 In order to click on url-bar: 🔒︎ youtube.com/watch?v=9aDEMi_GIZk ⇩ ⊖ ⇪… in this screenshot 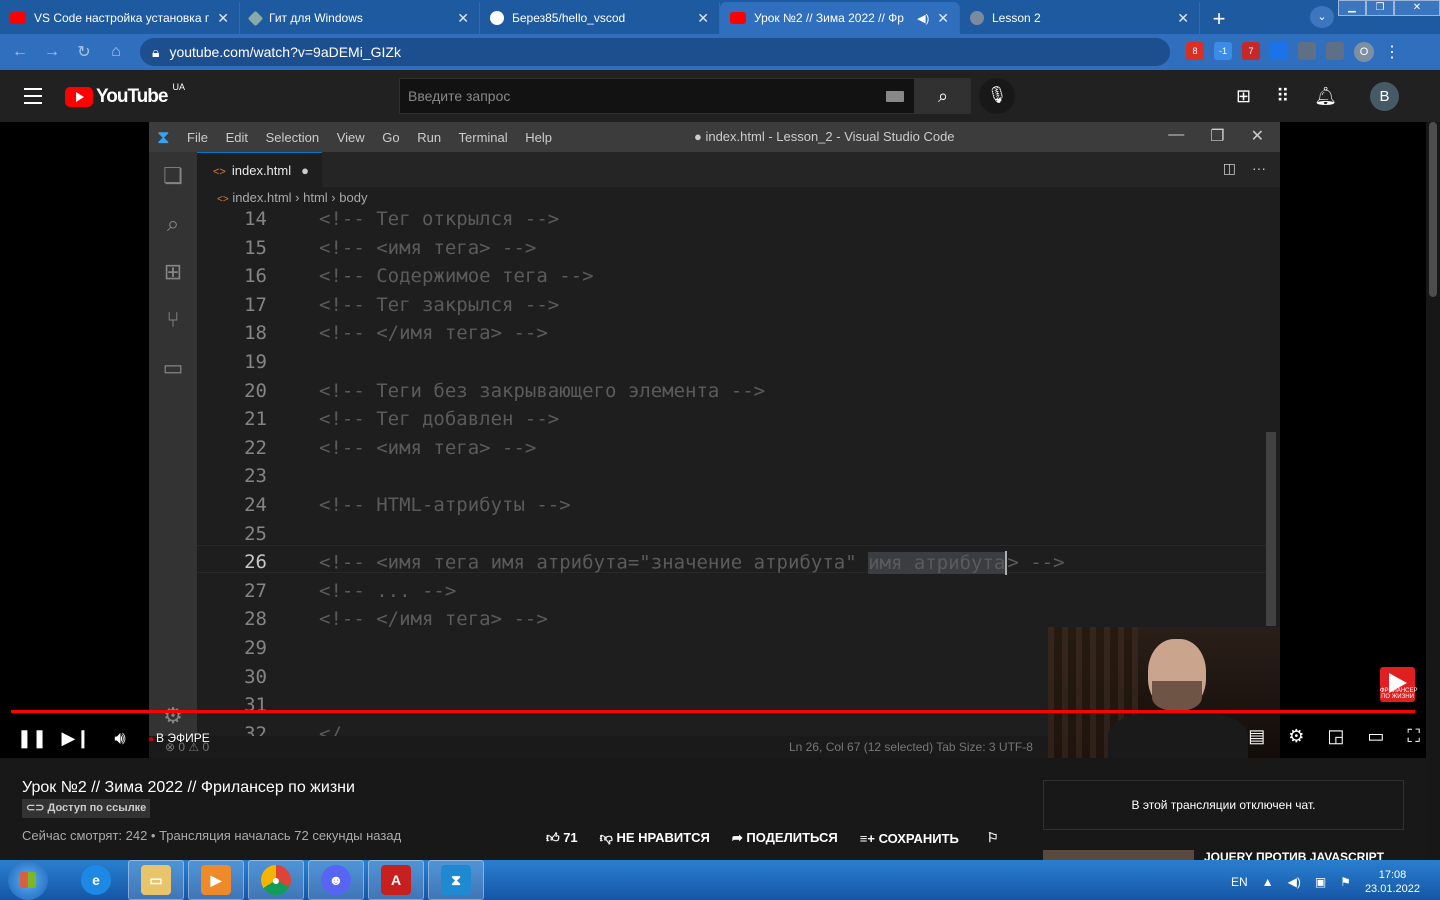, I will do `click(655, 82)`.